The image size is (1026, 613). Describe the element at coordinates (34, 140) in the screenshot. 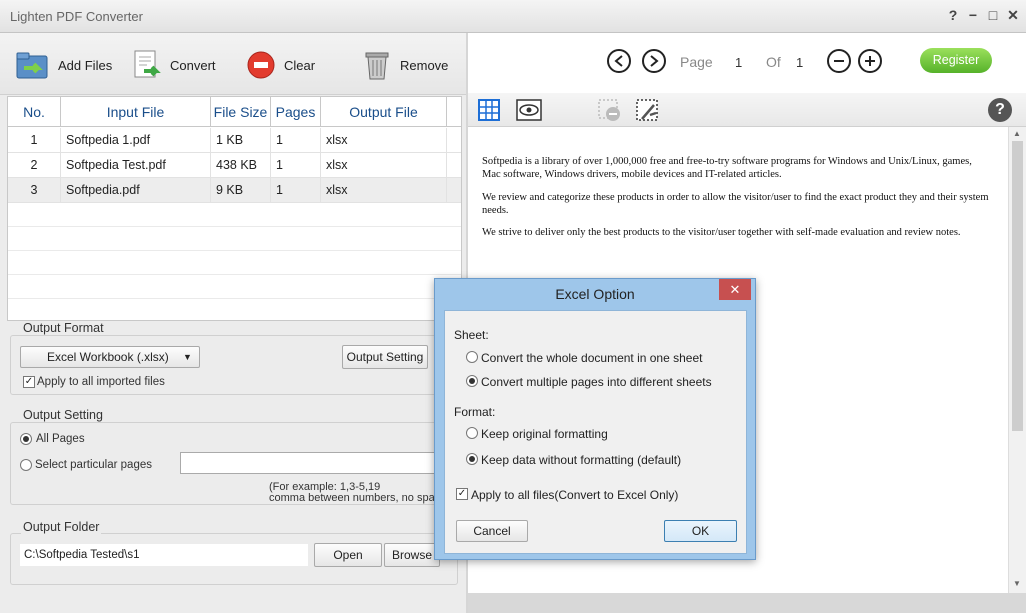

I see `cell-no: 1` at that location.